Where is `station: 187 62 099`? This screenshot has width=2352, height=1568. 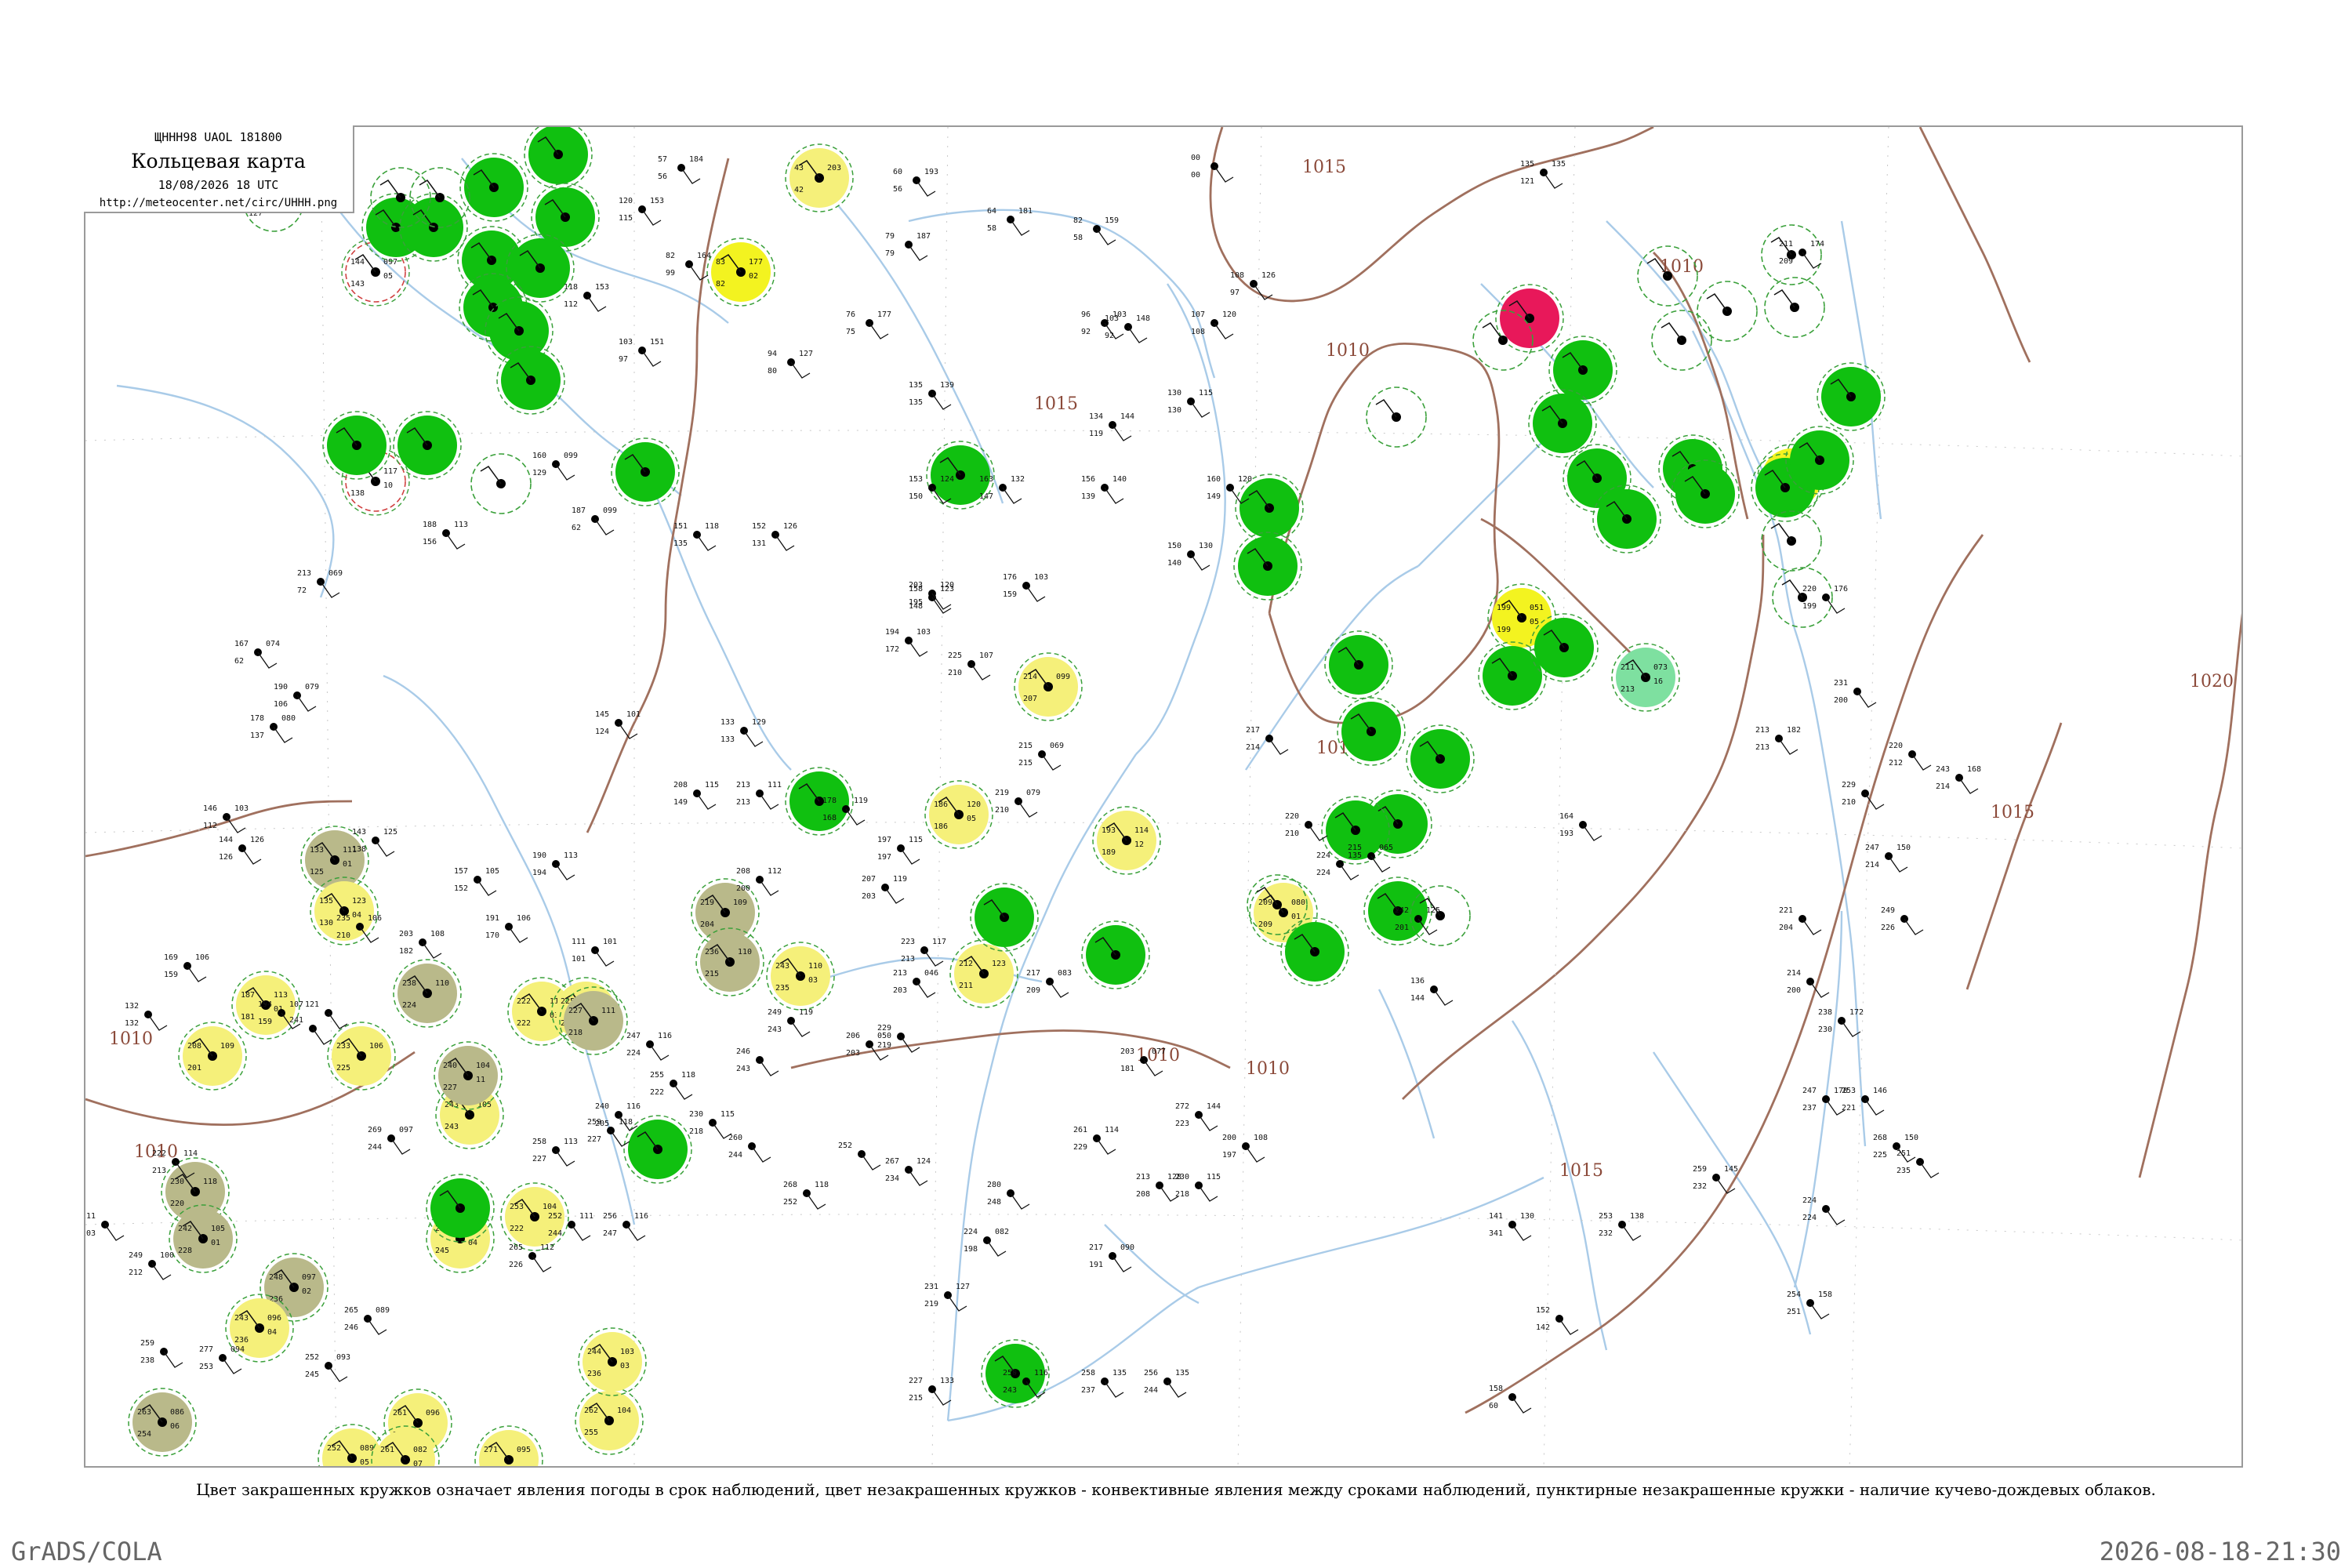
station: 187 62 099 is located at coordinates (594, 520).